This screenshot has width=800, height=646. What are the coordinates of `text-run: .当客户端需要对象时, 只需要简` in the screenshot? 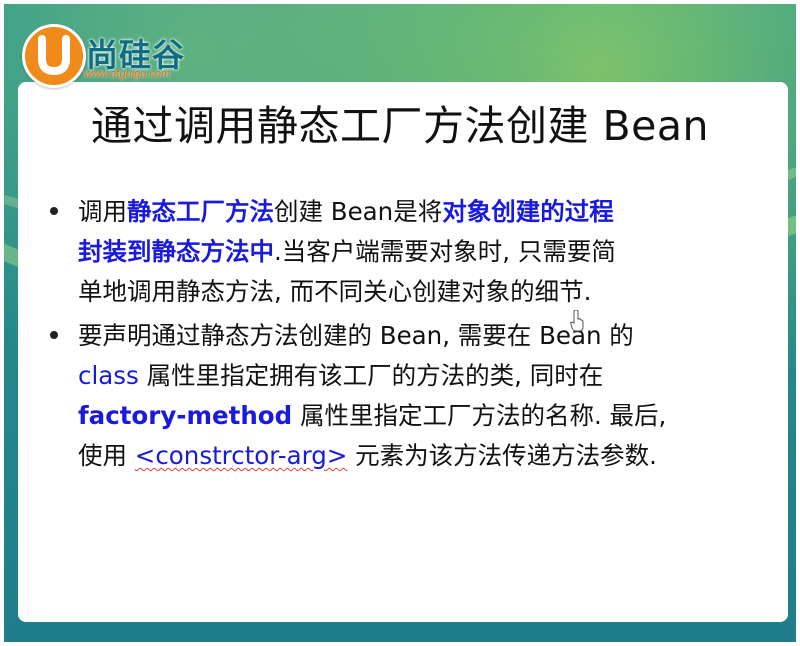 It's located at (445, 251).